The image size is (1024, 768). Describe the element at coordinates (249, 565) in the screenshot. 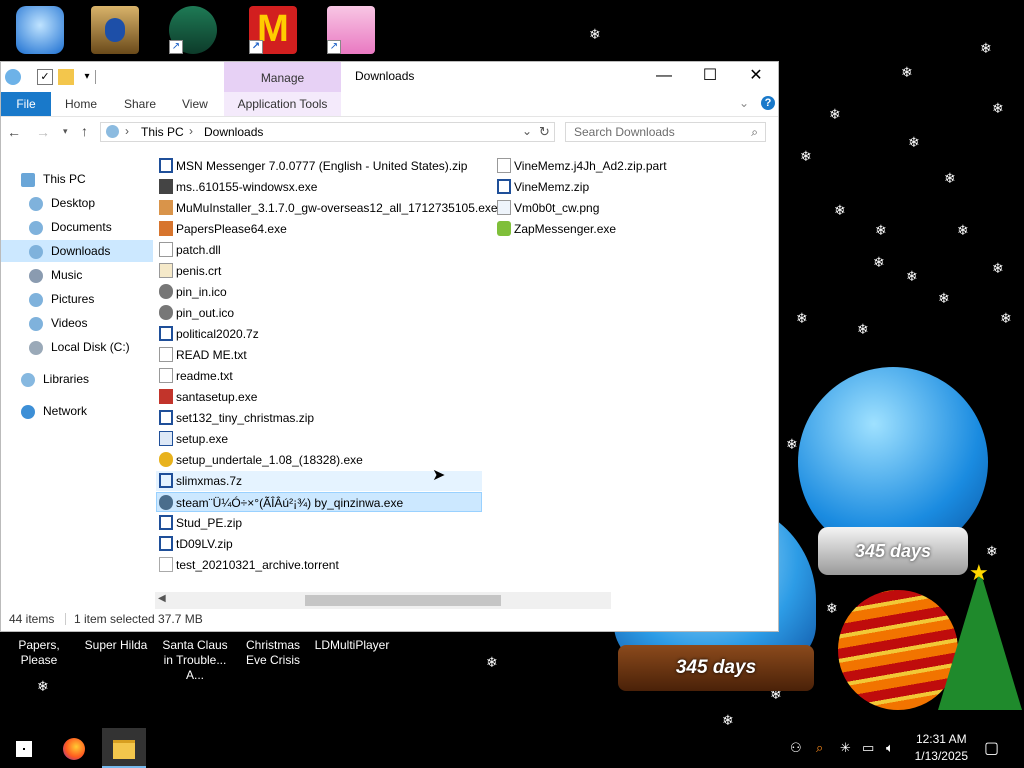

I see `file-item: test_20210321_archive.torrent` at that location.